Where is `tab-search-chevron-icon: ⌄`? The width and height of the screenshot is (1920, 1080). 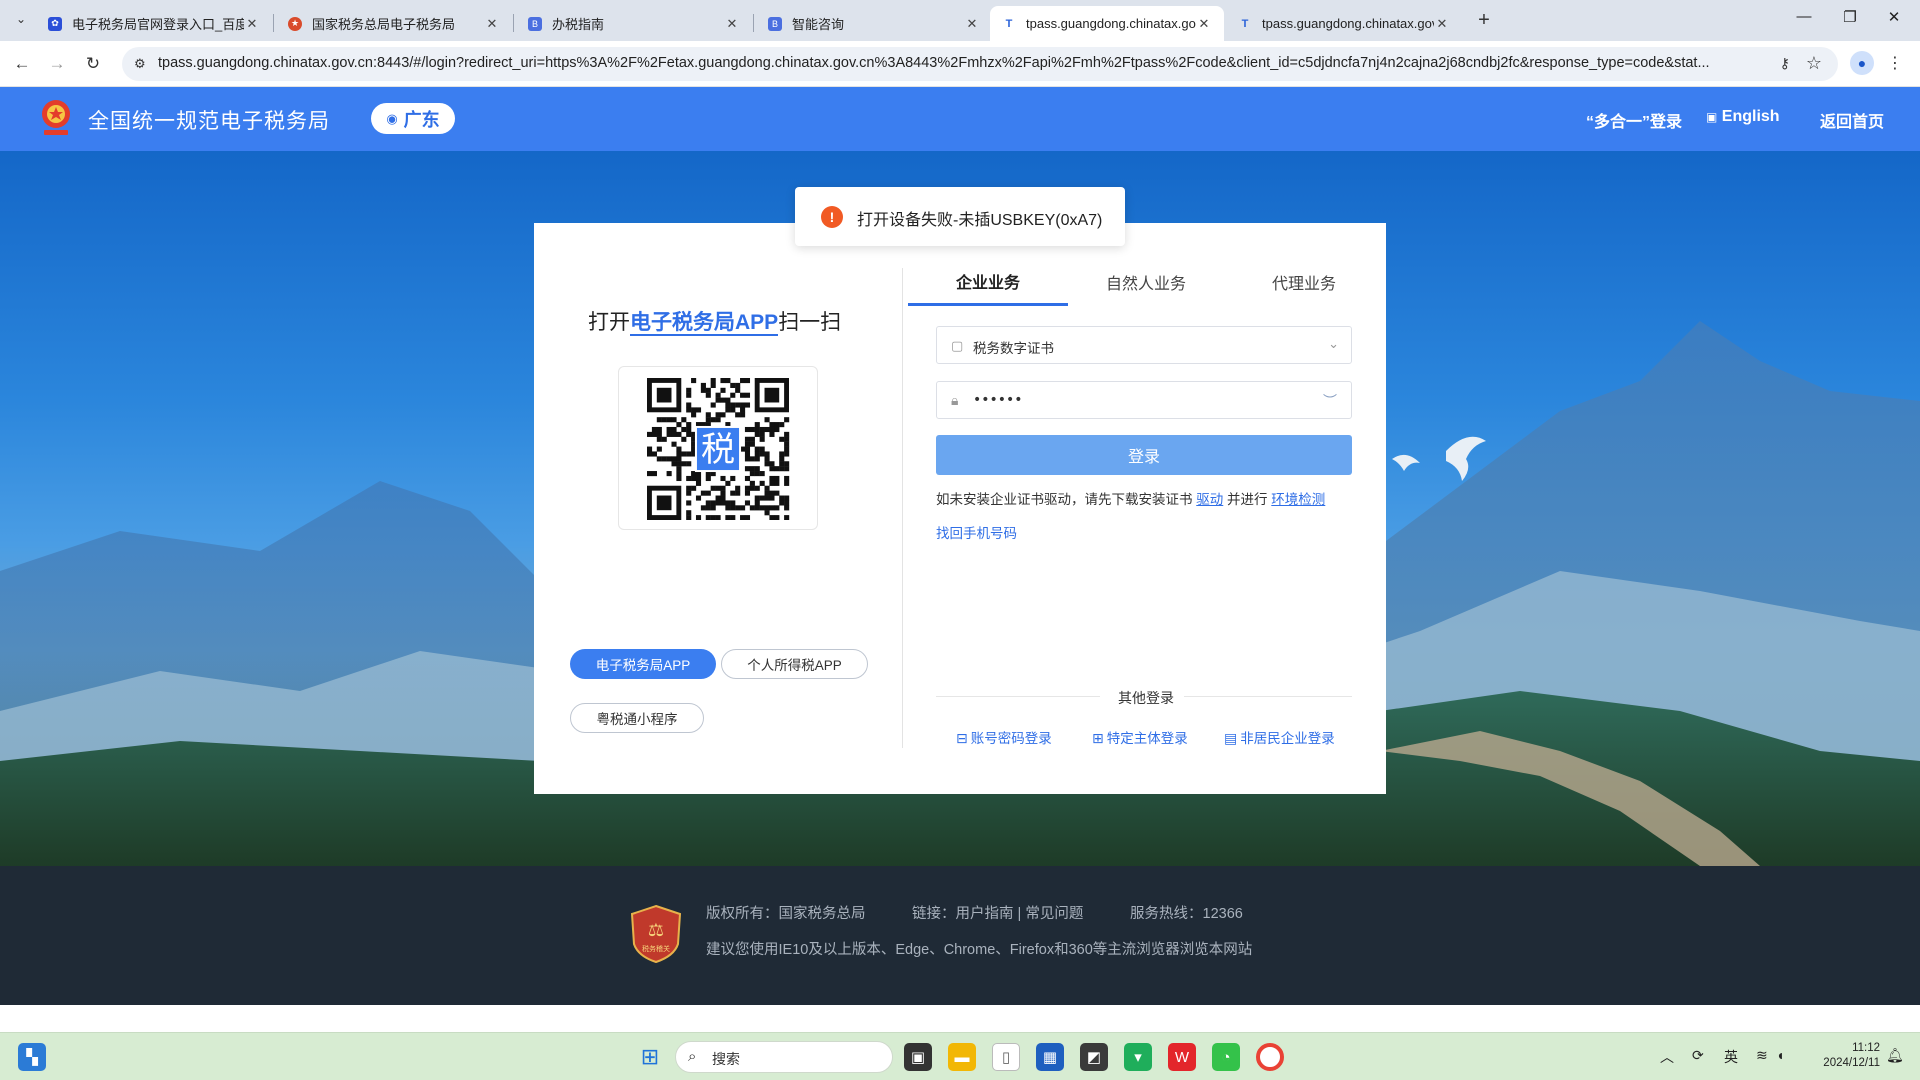
tab-search-chevron-icon: ⌄ is located at coordinates (21, 19).